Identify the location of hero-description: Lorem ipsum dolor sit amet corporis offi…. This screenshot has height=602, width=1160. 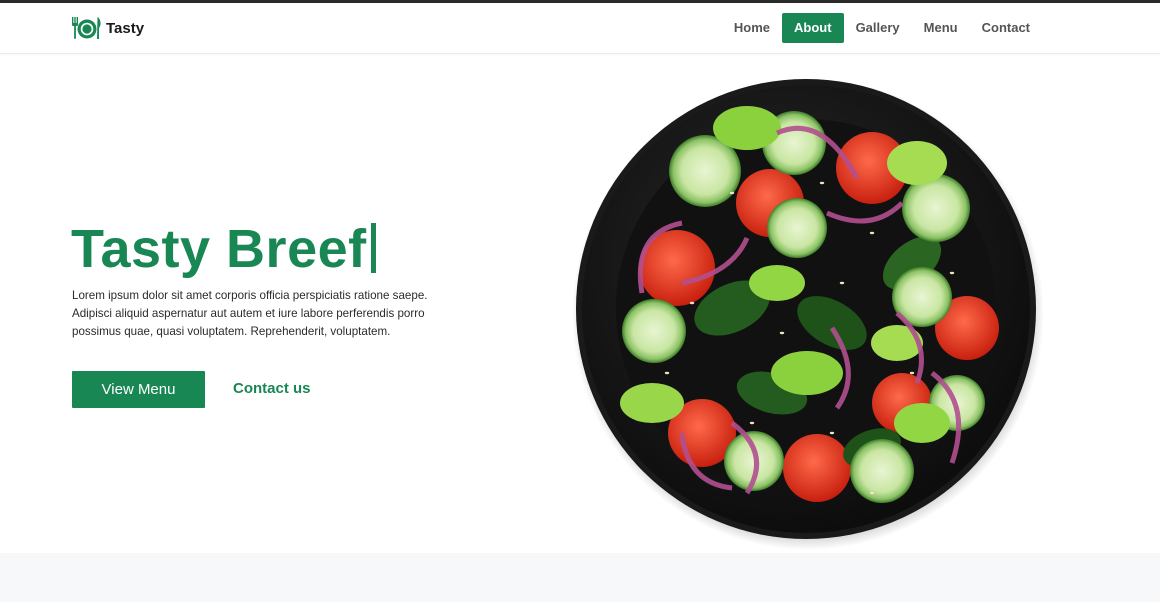
(250, 313).